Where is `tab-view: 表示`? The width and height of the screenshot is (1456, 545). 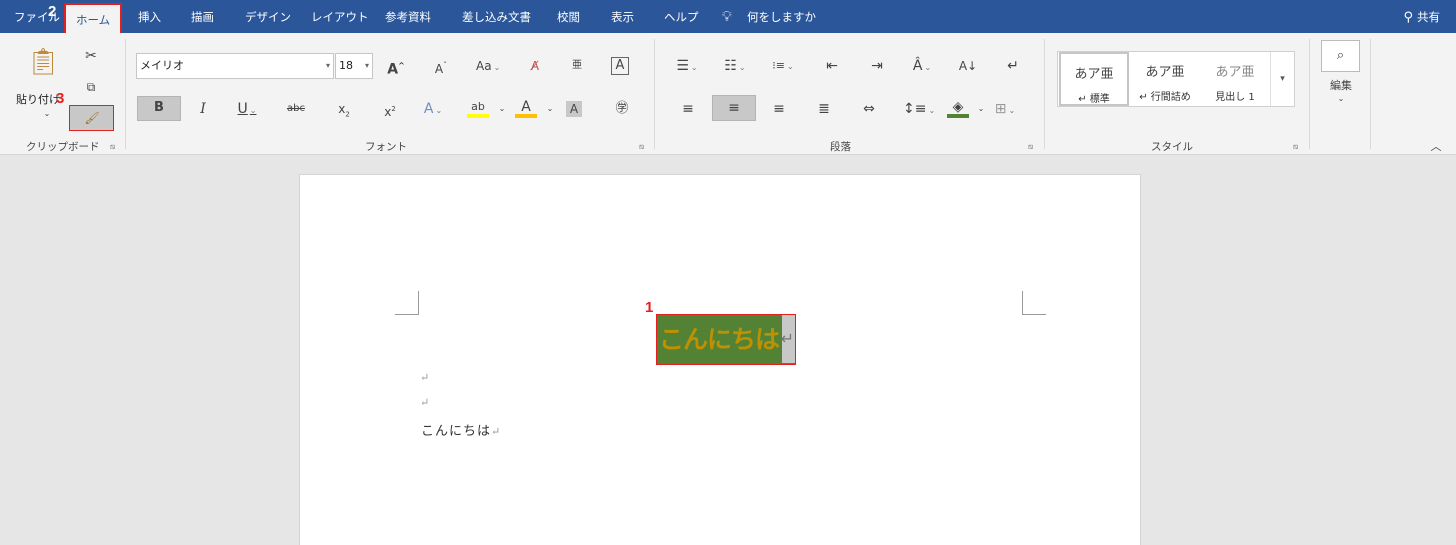
tab-view: 表示 is located at coordinates (622, 16).